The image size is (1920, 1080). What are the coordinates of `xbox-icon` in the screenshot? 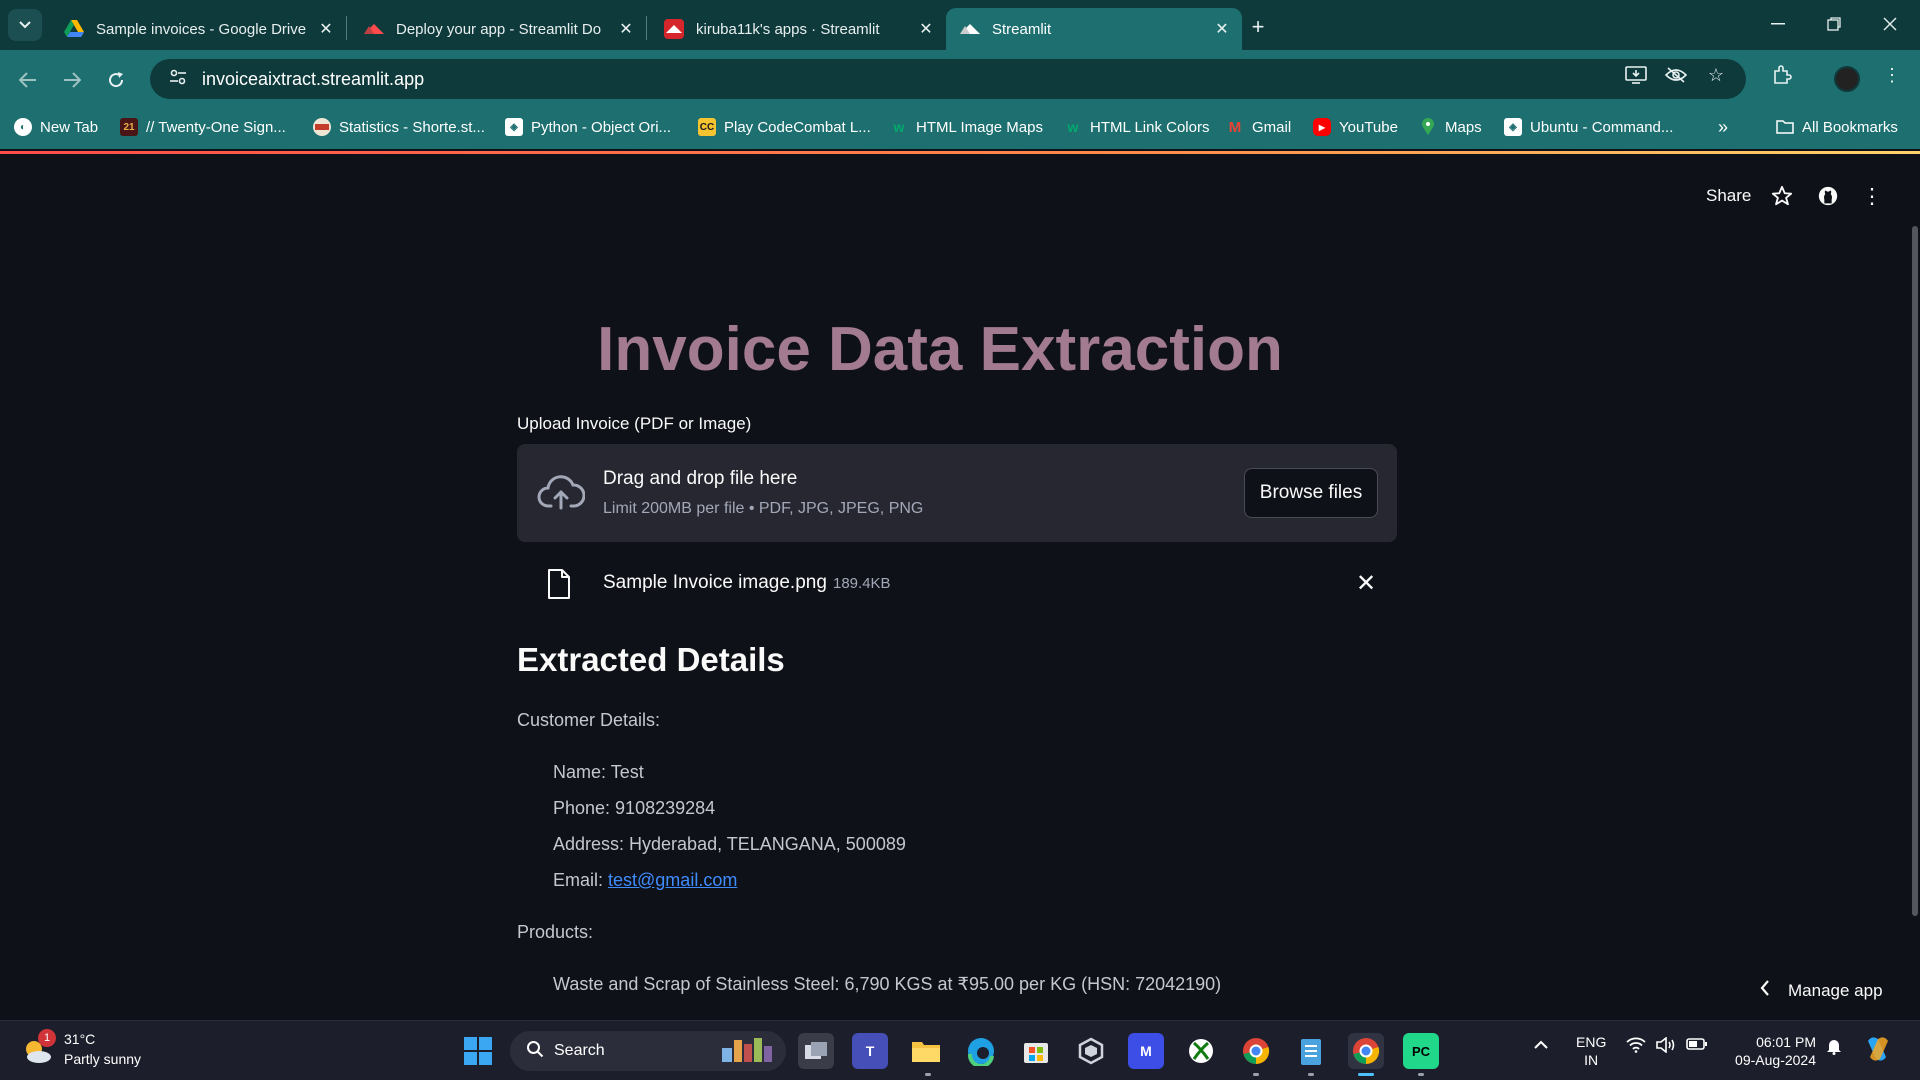 It's located at (1201, 1051).